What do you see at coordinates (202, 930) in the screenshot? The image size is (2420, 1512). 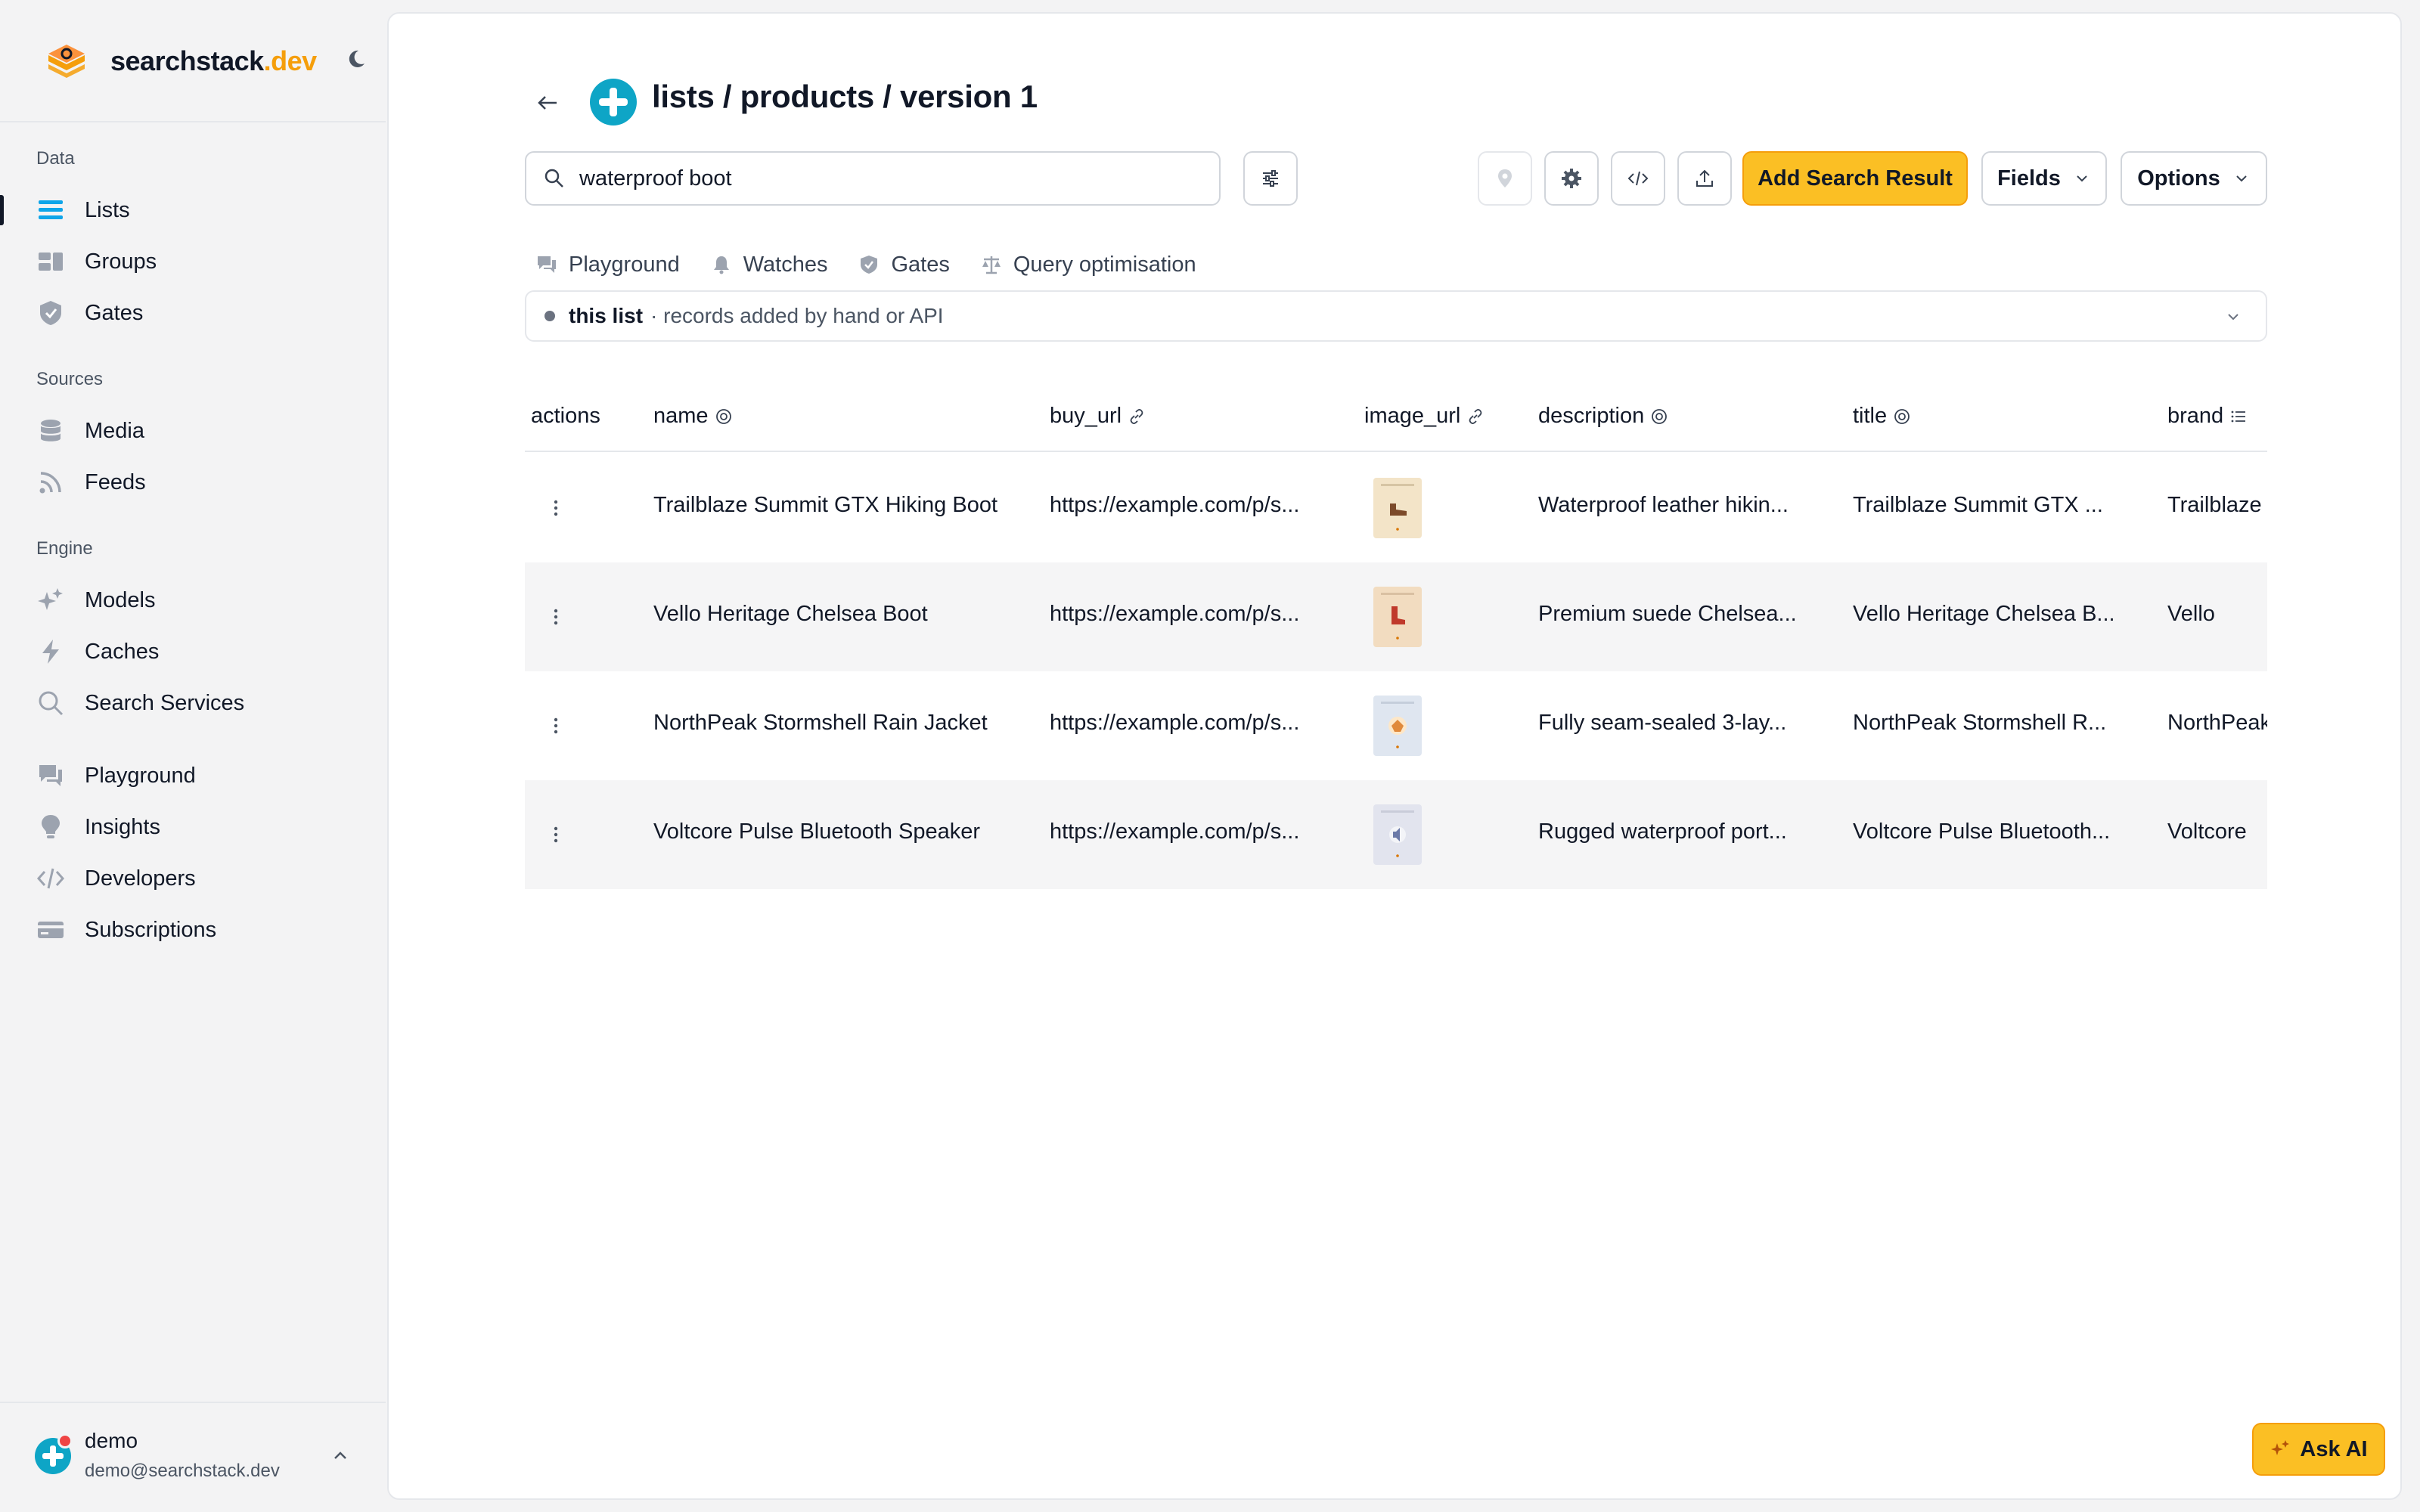 I see `sidebar-item-subscriptions: Subscriptions` at bounding box center [202, 930].